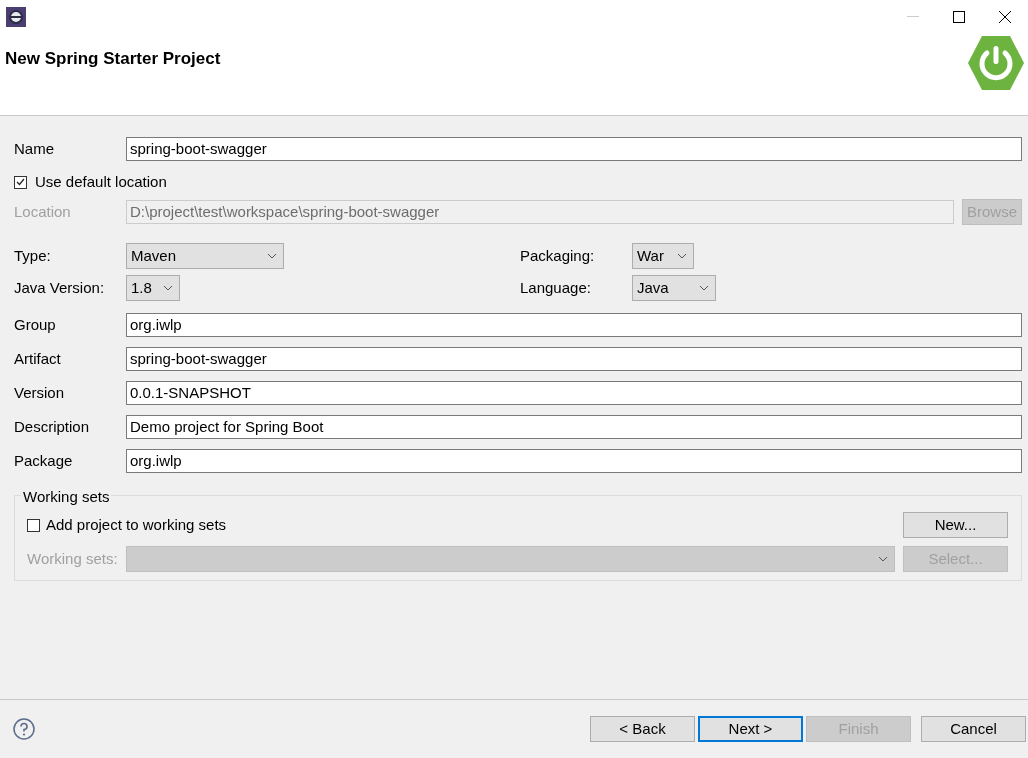 This screenshot has height=758, width=1028. Describe the element at coordinates (24, 729) in the screenshot. I see `help-icon` at that location.